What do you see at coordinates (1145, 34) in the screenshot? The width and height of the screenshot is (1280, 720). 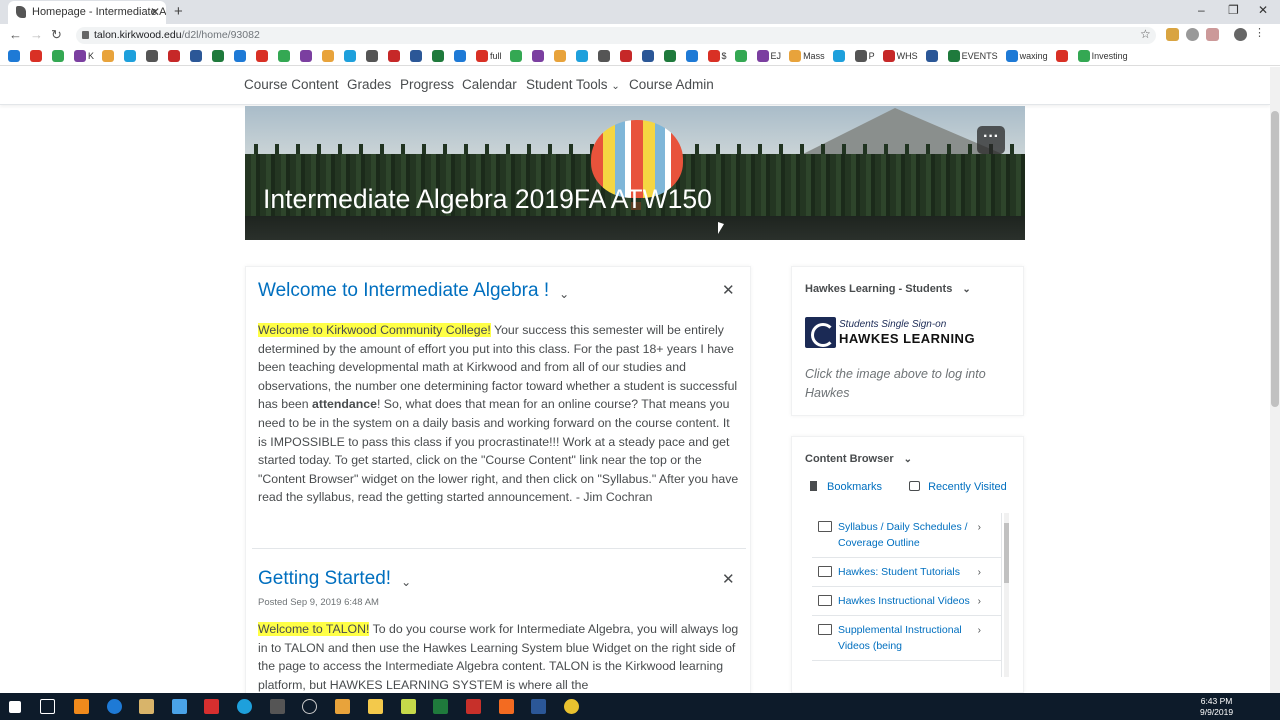 I see `bookmark-star-icon: ☆` at bounding box center [1145, 34].